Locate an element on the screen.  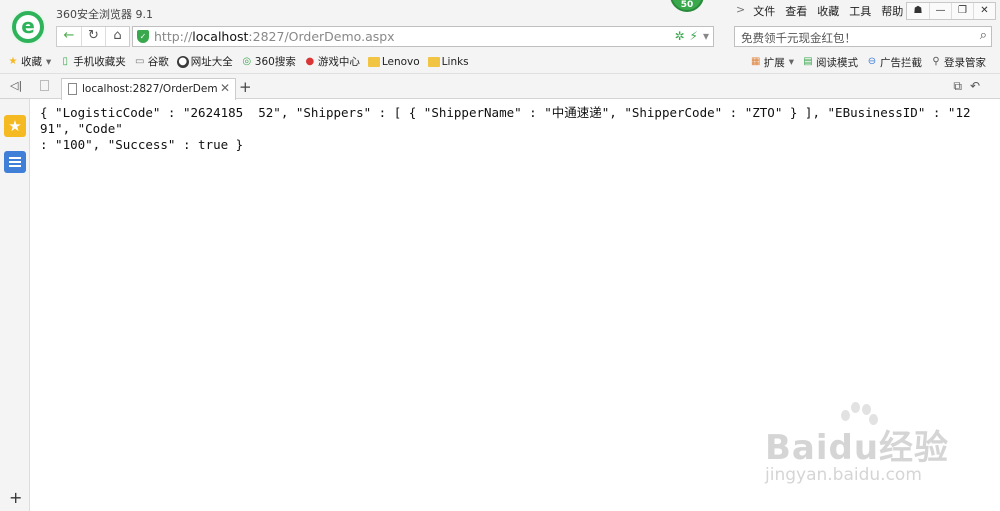
menu-file: 文件 is located at coordinates (764, 11).